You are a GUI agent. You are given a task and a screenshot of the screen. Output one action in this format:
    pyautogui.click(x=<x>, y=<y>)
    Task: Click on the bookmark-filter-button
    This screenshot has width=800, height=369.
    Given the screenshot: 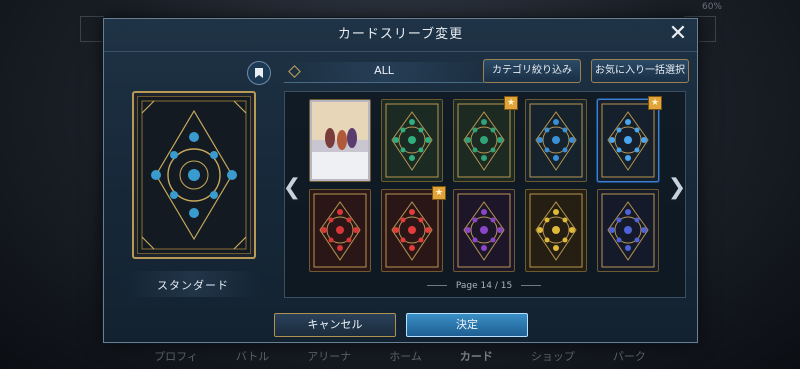 What is the action you would take?
    pyautogui.click(x=259, y=73)
    